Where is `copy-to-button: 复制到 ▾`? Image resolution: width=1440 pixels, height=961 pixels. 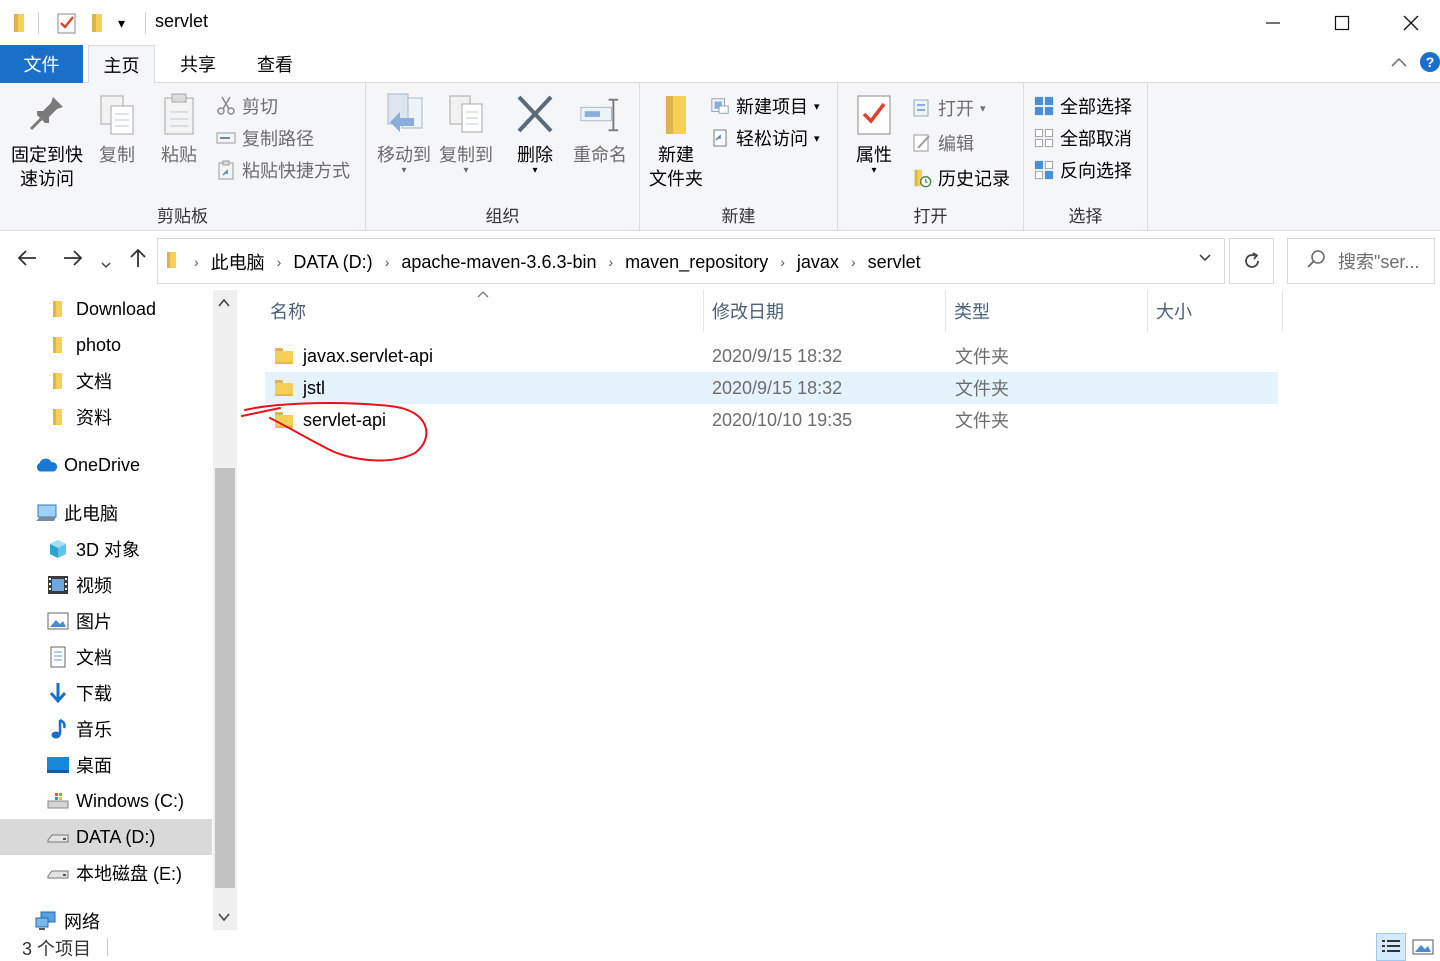
copy-to-button: 复制到 ▾ is located at coordinates (466, 133).